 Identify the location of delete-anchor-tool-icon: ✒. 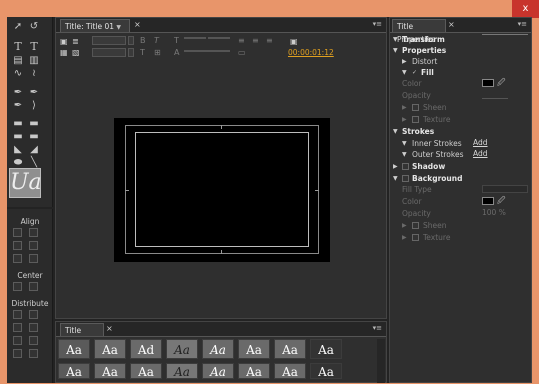
(34, 93).